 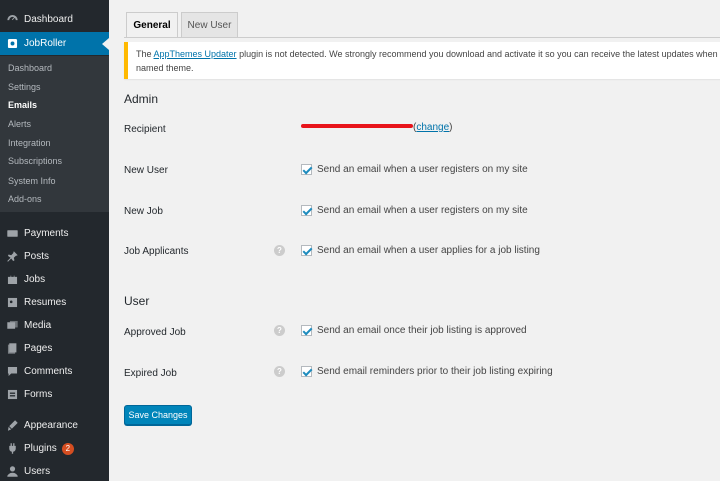 I want to click on submenu-item-dashboard: Dashboard, so click(x=30, y=68).